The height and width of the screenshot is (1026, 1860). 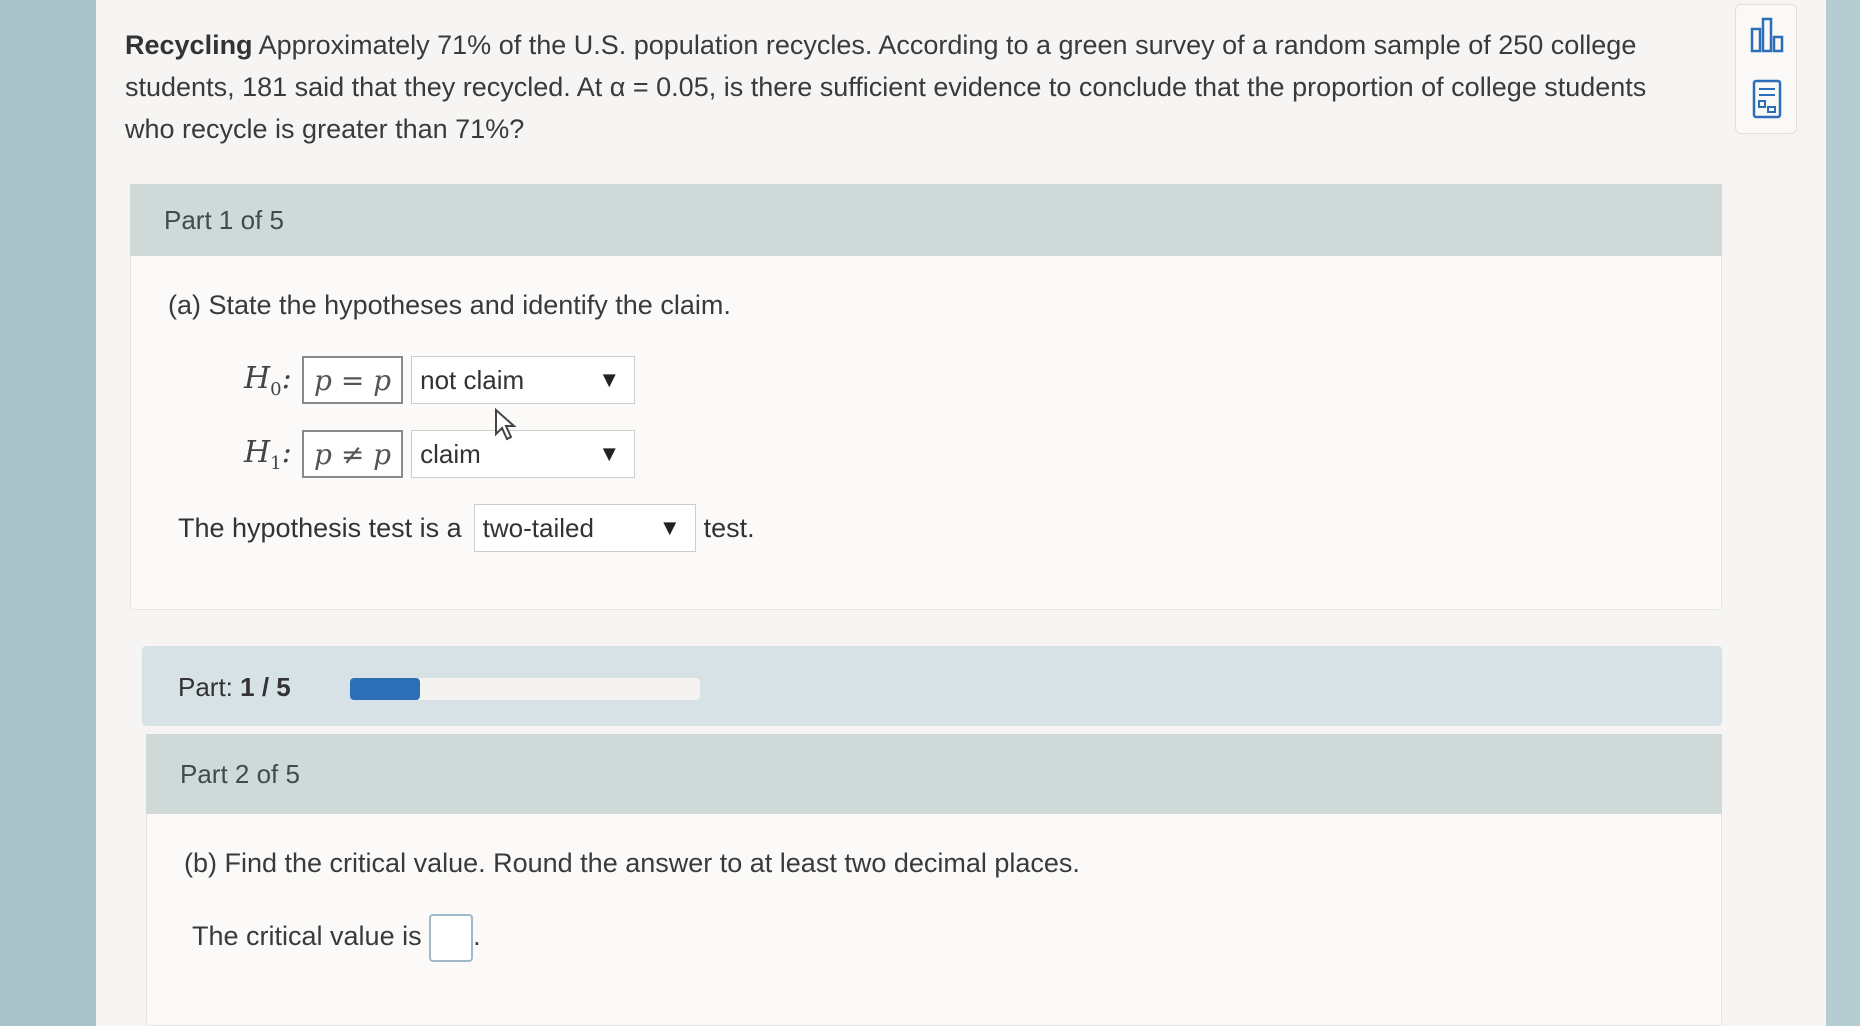 I want to click on critical-value-row: The critical value is ., so click(x=336, y=938).